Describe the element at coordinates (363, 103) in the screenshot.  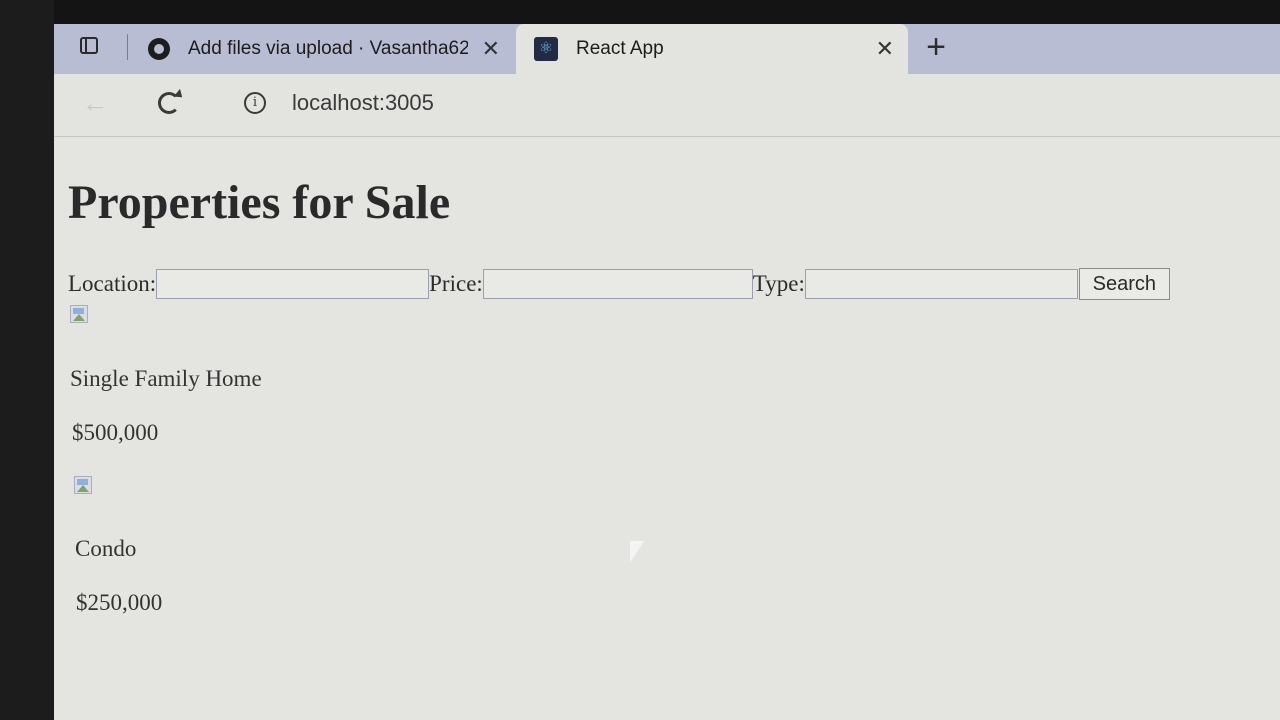
I see `address-bar: localhost:3005` at that location.